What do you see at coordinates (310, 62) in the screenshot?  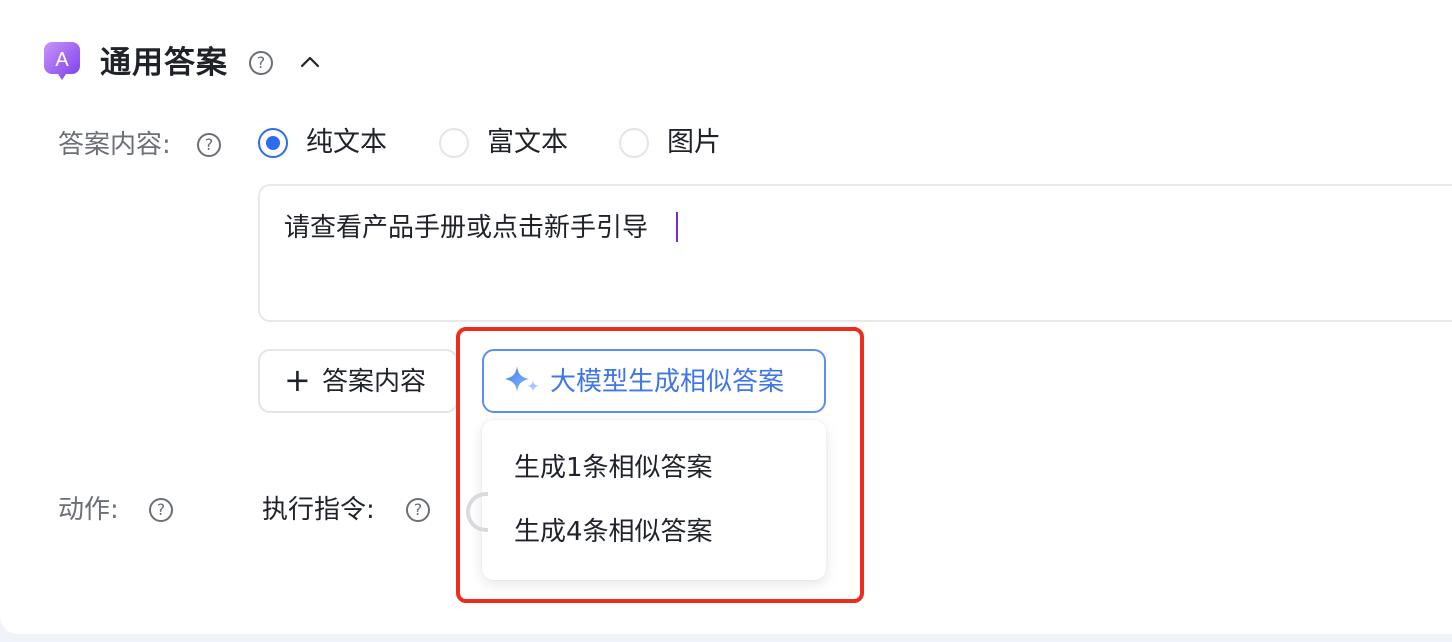 I see `chevron-up-icon` at bounding box center [310, 62].